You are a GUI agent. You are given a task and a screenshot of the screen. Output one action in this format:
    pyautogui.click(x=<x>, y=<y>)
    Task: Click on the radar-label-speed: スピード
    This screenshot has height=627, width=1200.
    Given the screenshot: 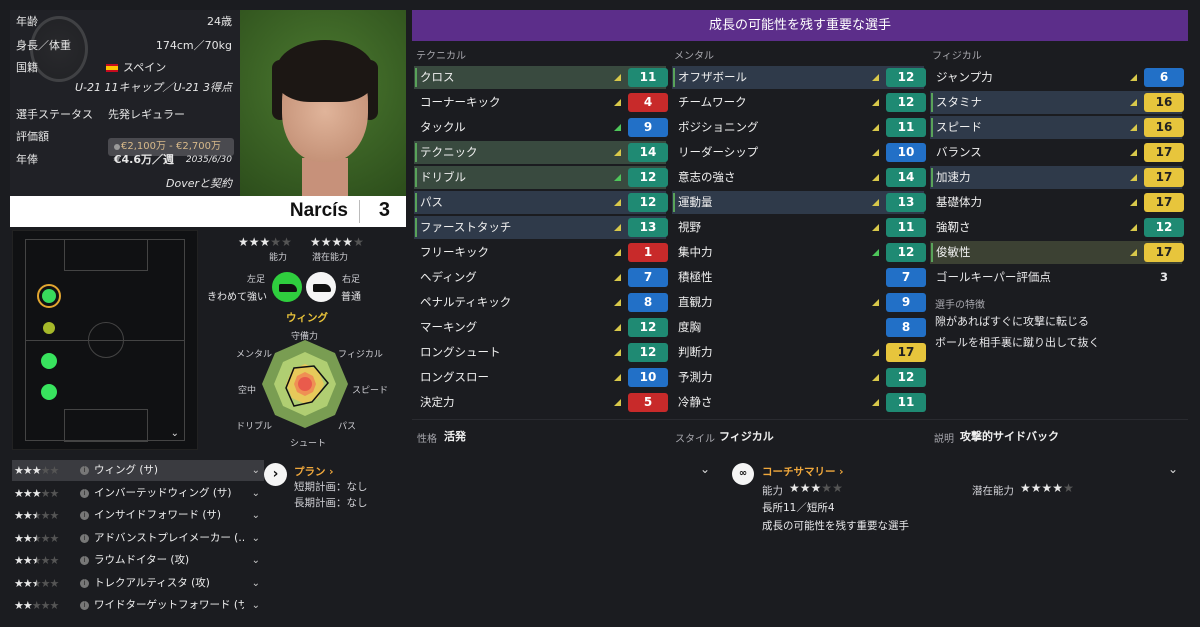 What is the action you would take?
    pyautogui.click(x=370, y=391)
    